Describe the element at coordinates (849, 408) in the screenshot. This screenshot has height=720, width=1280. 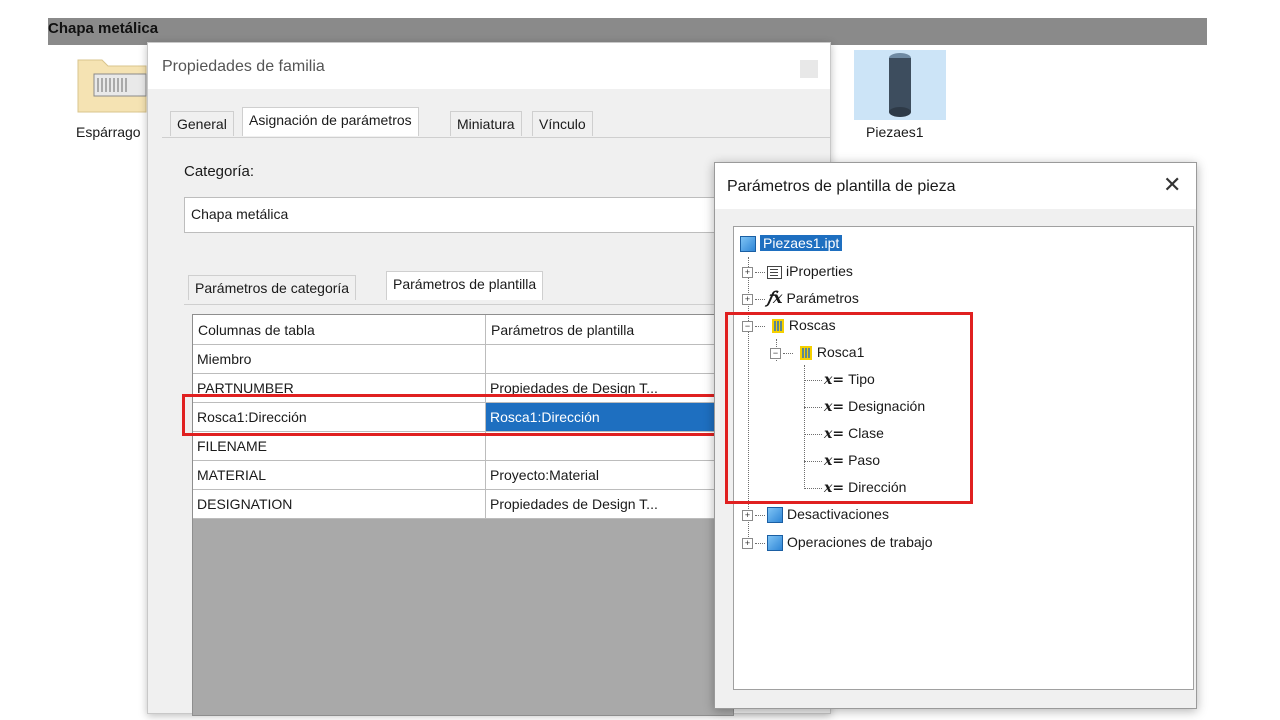
I see `highlight-box-roscas` at that location.